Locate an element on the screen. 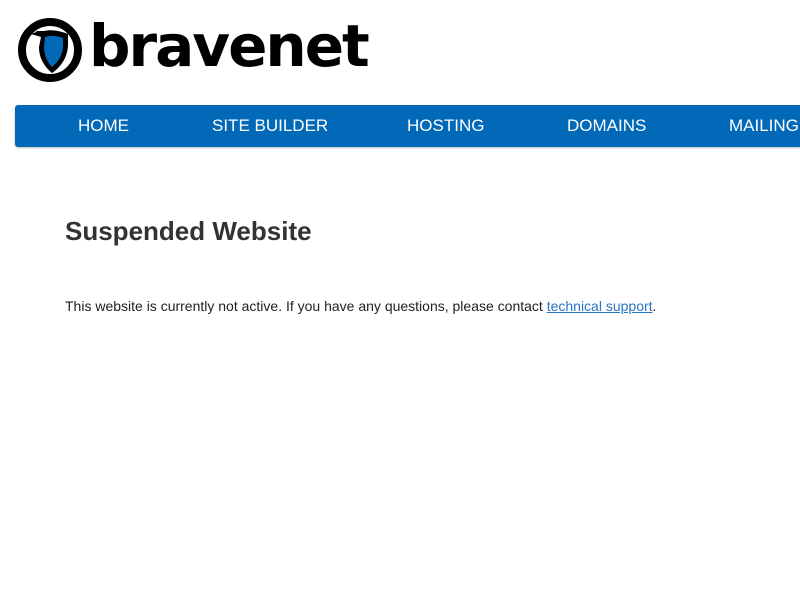 This screenshot has height=600, width=800. bravenet-shield-logo-icon is located at coordinates (50, 50).